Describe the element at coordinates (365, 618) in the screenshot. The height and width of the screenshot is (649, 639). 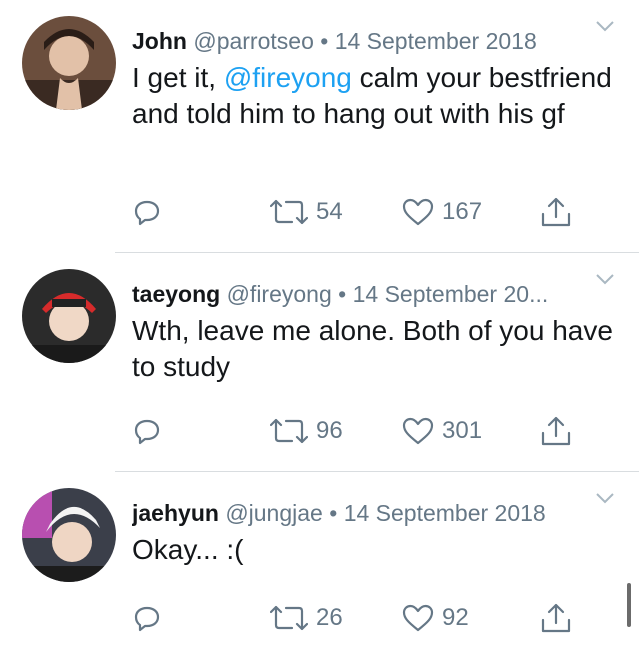
I see `tweet-actions: 26 92` at that location.